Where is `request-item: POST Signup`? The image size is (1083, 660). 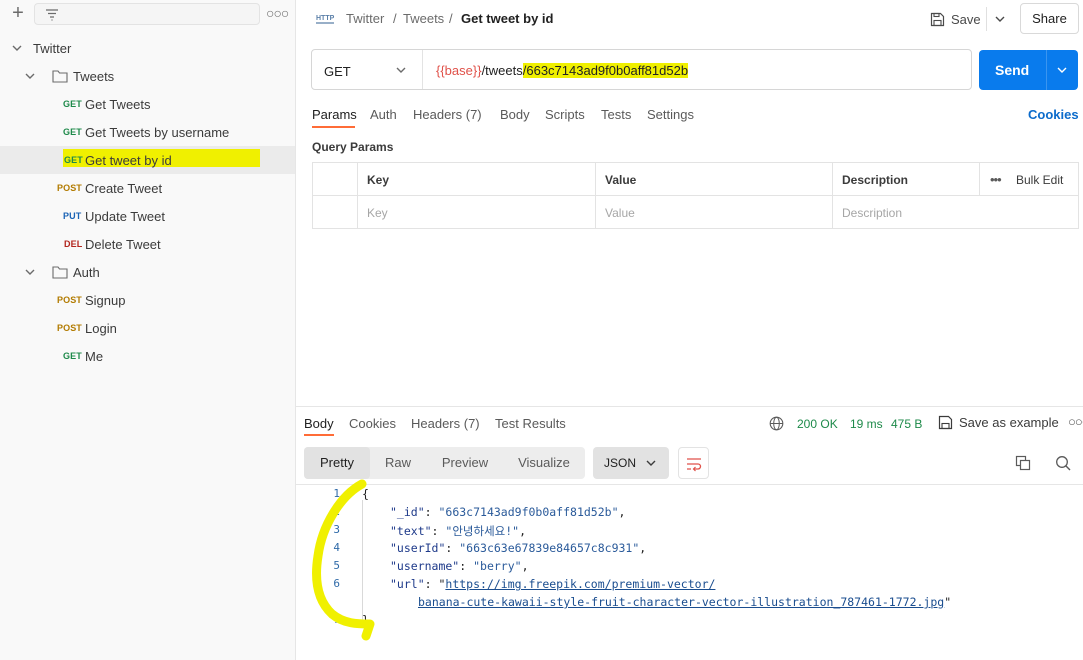
request-item: POST Signup is located at coordinates (147, 300).